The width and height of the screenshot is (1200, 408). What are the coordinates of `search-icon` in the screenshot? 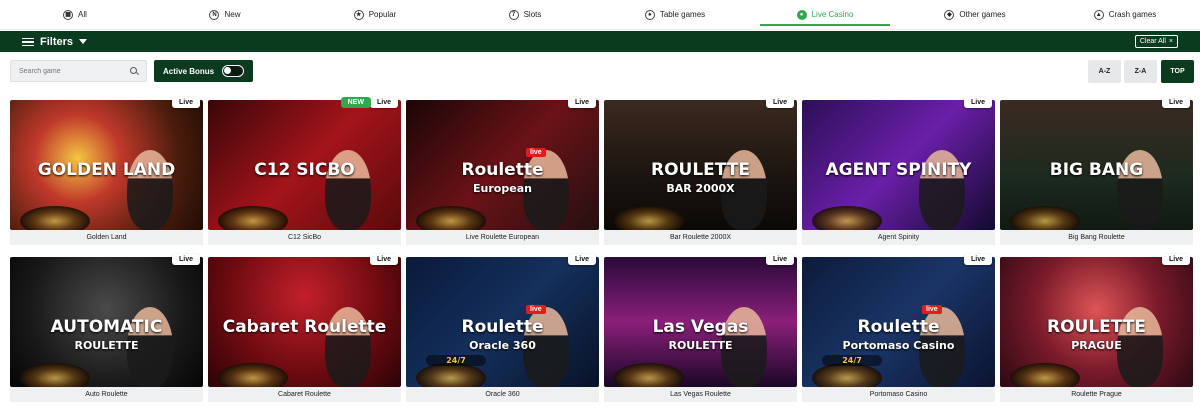 It's located at (134, 71).